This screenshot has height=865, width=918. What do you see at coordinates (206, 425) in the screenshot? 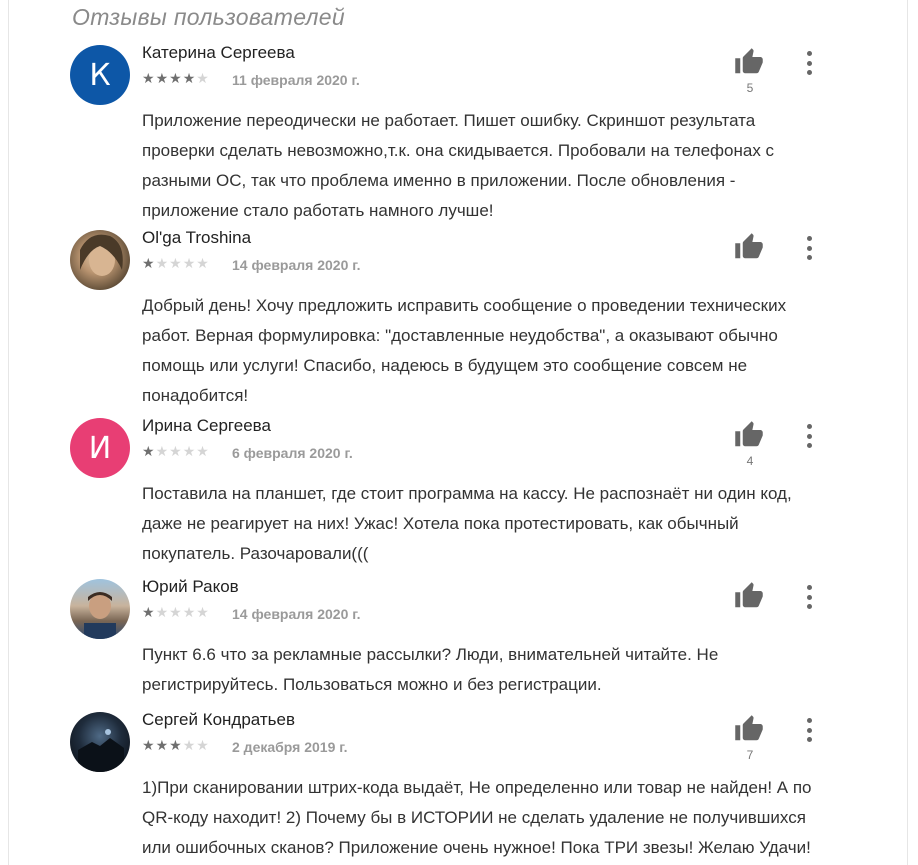
I see `review-author: Ирина Сергеева` at bounding box center [206, 425].